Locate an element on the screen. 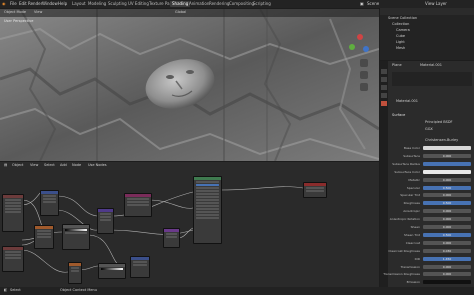 The height and width of the screenshot is (295, 474). view-menu: View is located at coordinates (38, 12).